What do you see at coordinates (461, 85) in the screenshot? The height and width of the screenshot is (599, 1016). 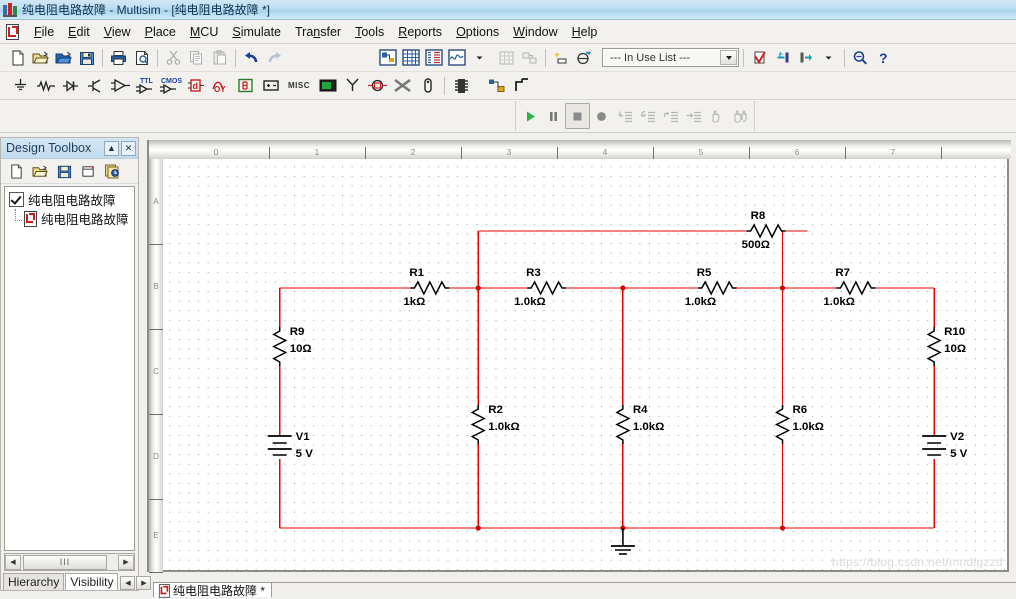 I see `mcu-icon` at bounding box center [461, 85].